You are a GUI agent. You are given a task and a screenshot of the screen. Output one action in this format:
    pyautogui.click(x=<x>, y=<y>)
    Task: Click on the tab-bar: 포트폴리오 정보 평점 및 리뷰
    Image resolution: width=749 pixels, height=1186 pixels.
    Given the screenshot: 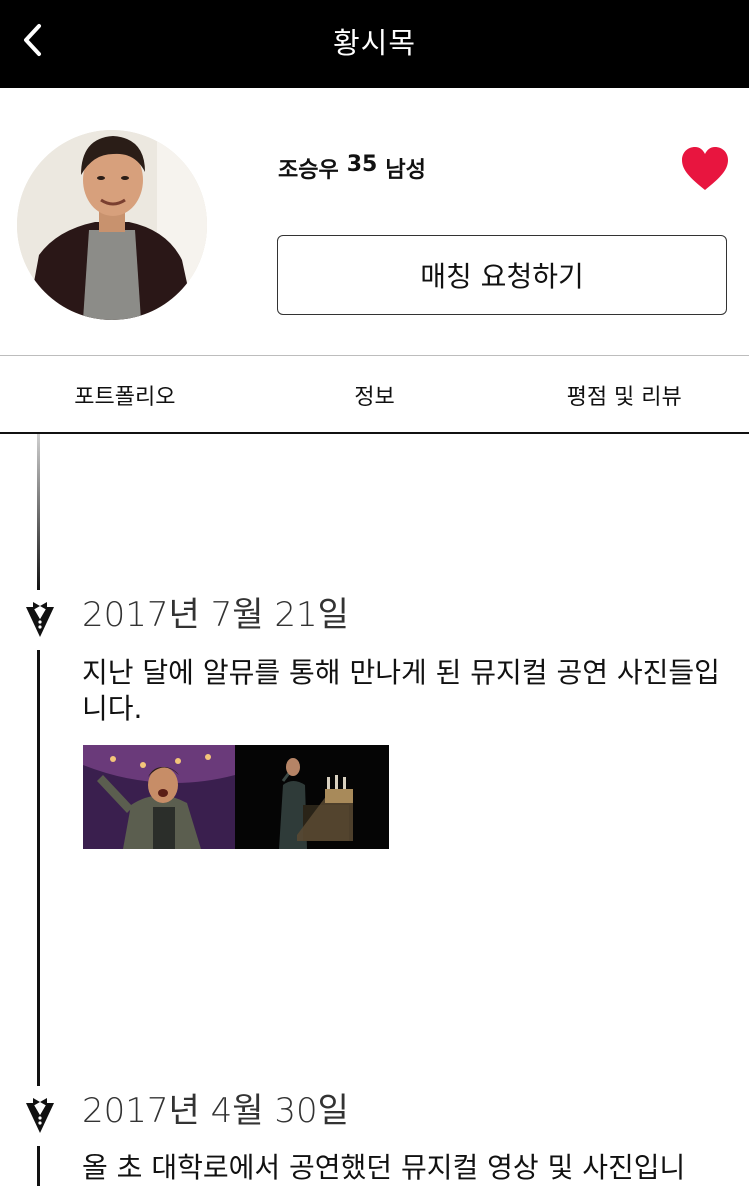 What is the action you would take?
    pyautogui.click(x=374, y=395)
    